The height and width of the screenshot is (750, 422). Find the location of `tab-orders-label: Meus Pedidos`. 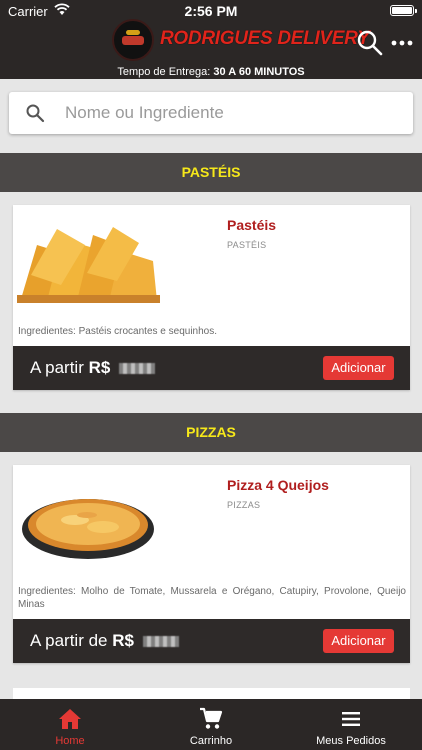

tab-orders-label: Meus Pedidos is located at coordinates (351, 741).